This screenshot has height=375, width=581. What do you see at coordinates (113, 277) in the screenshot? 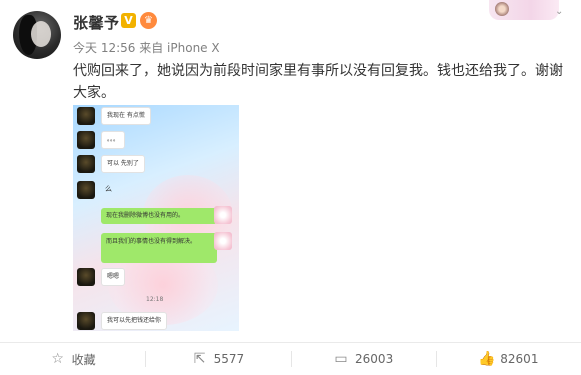
I see `chat-bubble: 嗯嗯` at bounding box center [113, 277].